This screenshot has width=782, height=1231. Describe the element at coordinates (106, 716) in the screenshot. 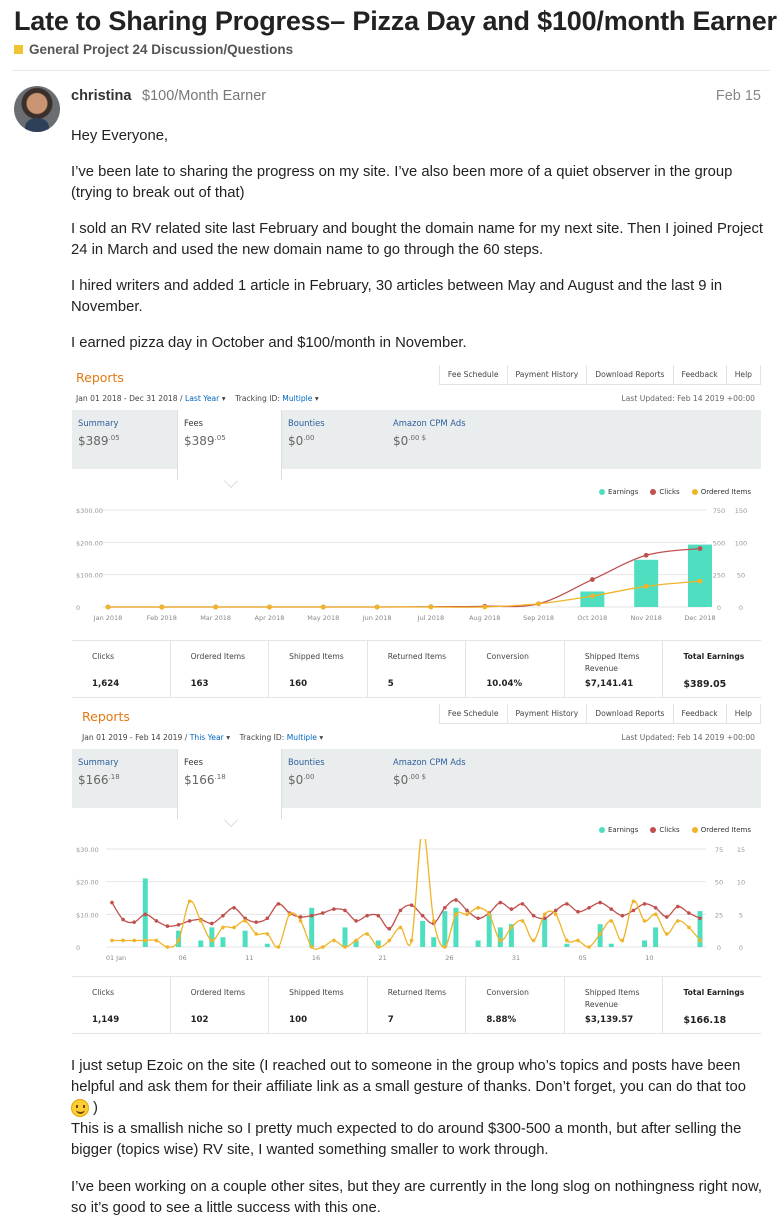

I see `reports-title: Reports` at that location.